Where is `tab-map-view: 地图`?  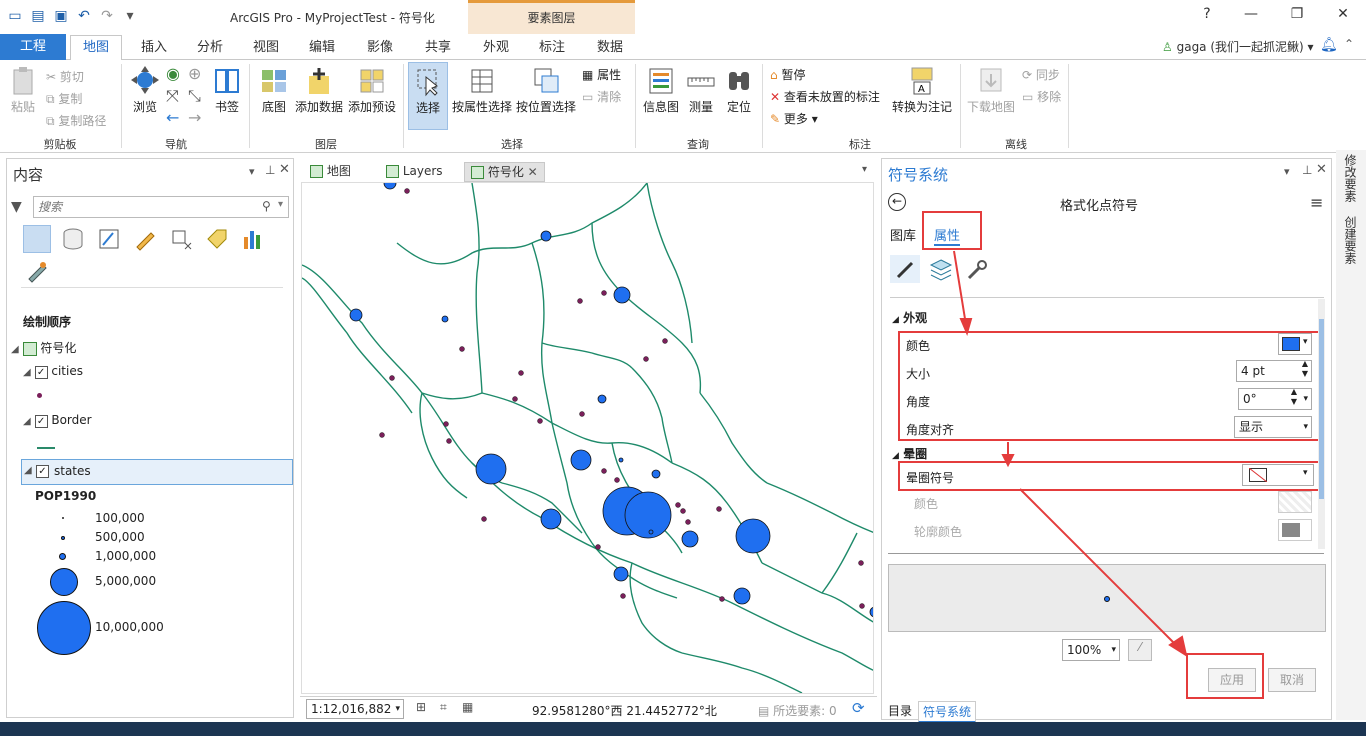
tab-map-view: 地图 is located at coordinates (330, 172).